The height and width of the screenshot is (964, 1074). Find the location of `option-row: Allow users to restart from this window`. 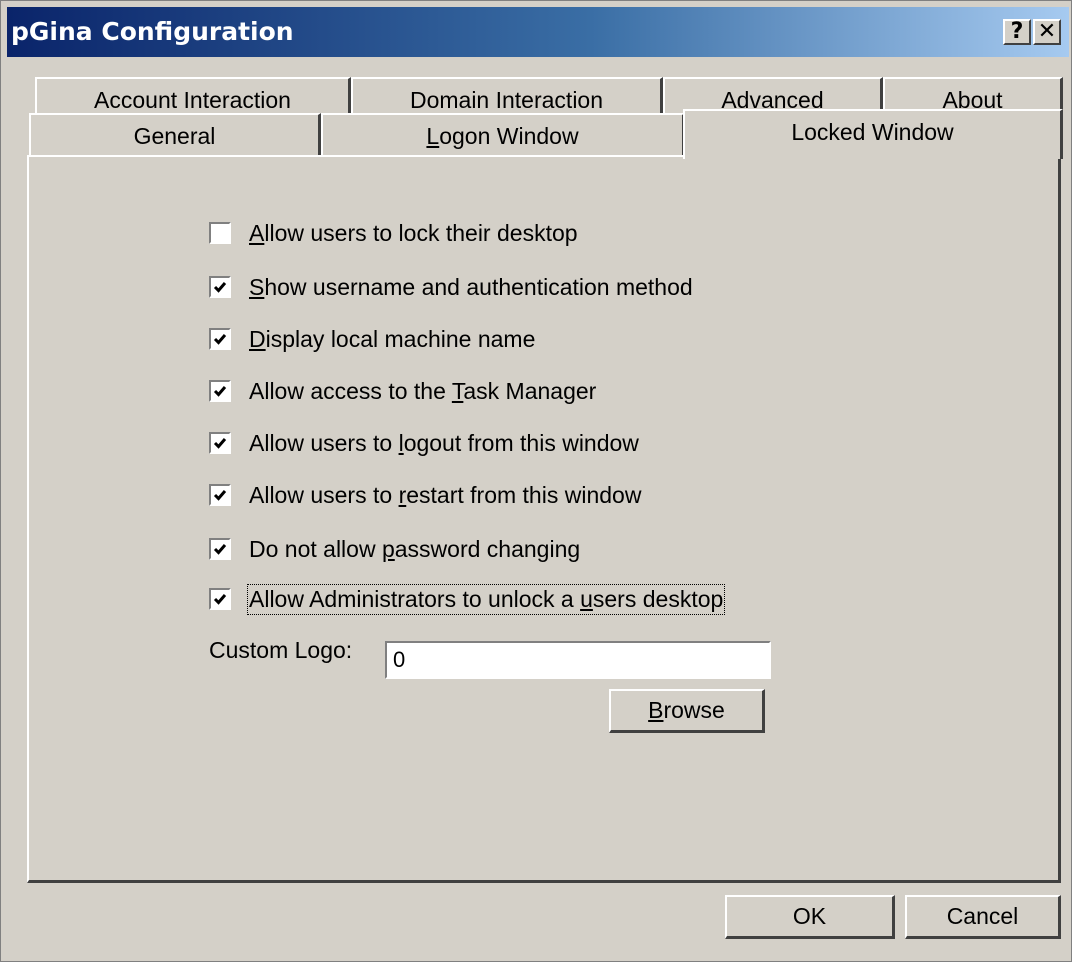

option-row: Allow users to restart from this window is located at coordinates (425, 495).